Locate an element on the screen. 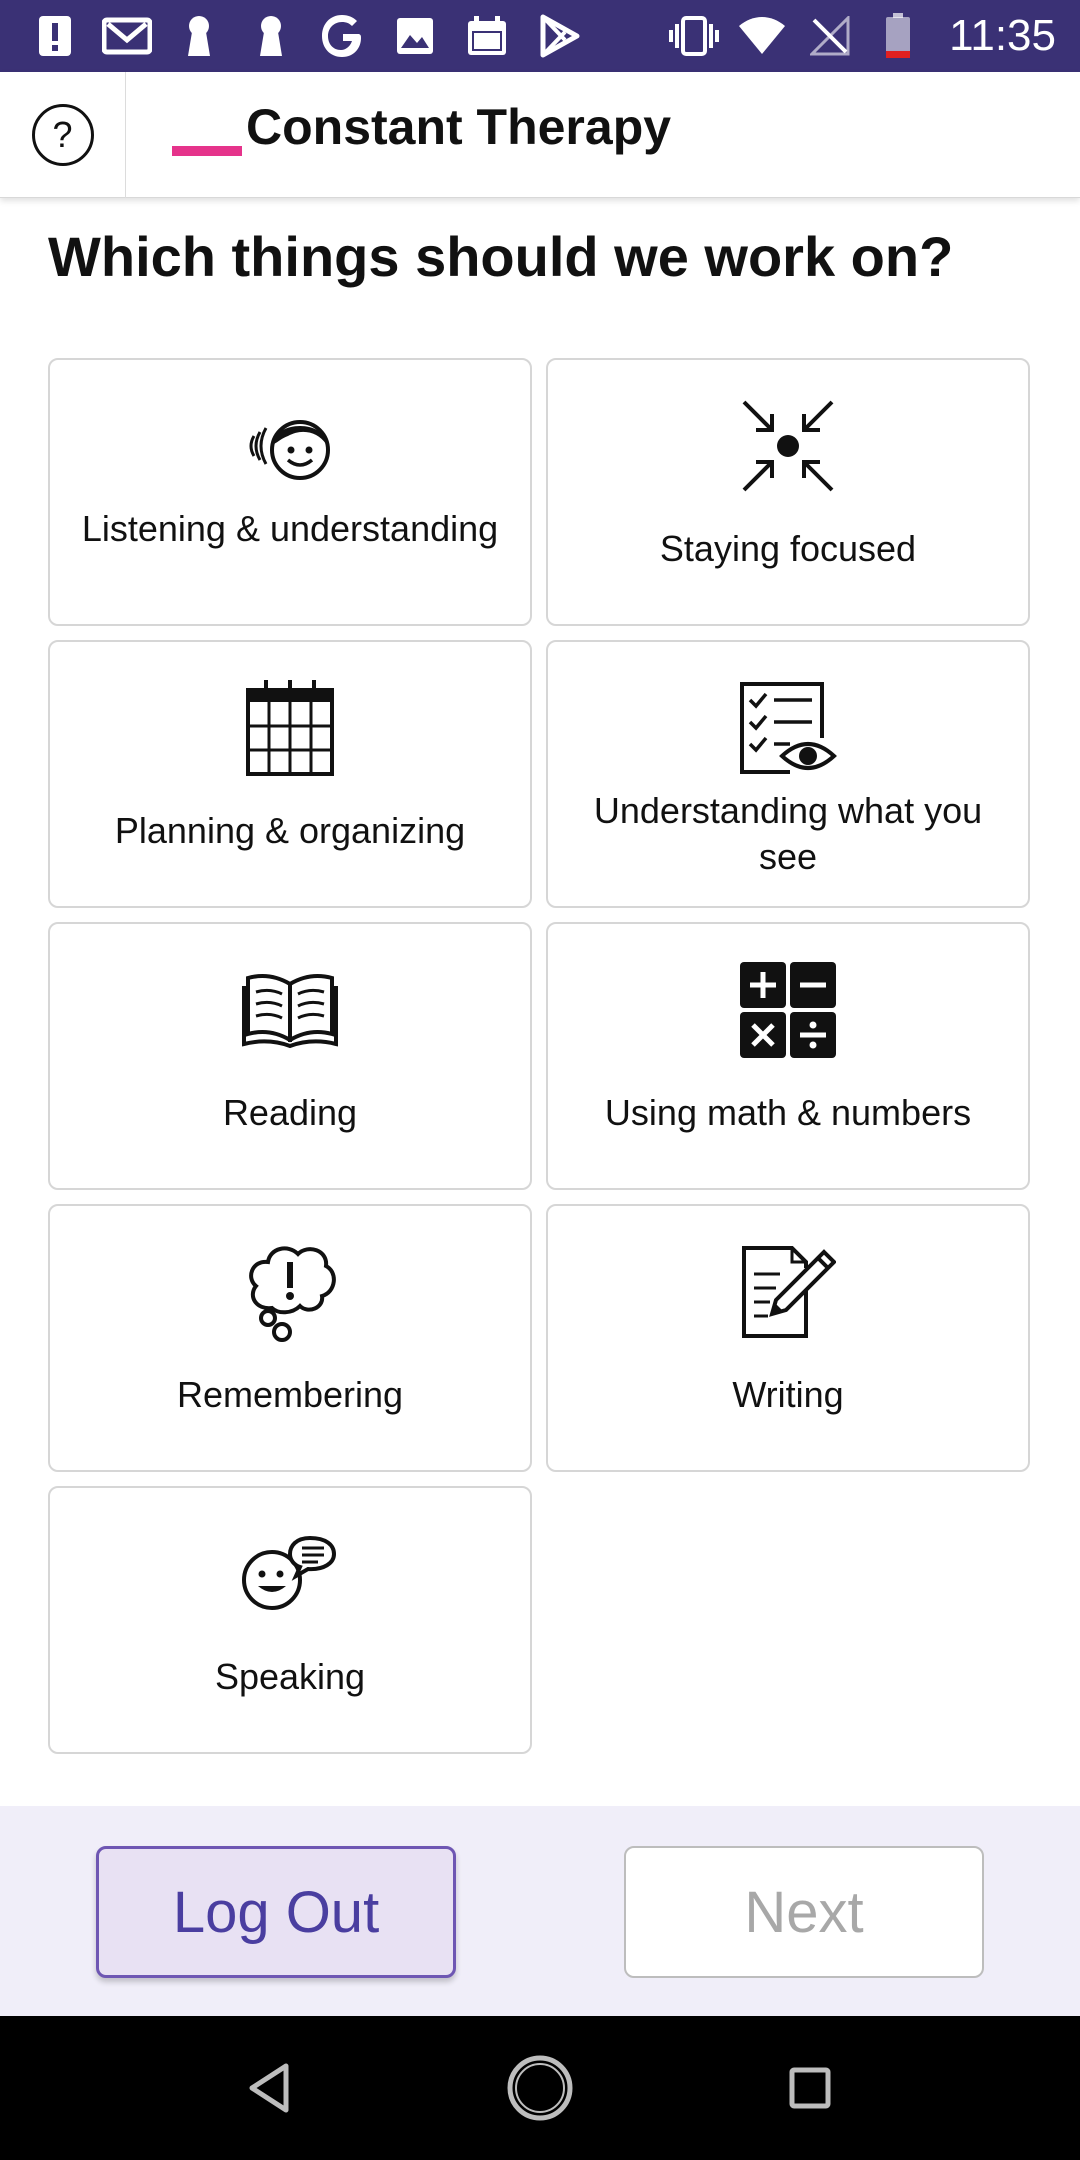 Image resolution: width=1080 pixels, height=2160 pixels. help-button: ? is located at coordinates (63, 135).